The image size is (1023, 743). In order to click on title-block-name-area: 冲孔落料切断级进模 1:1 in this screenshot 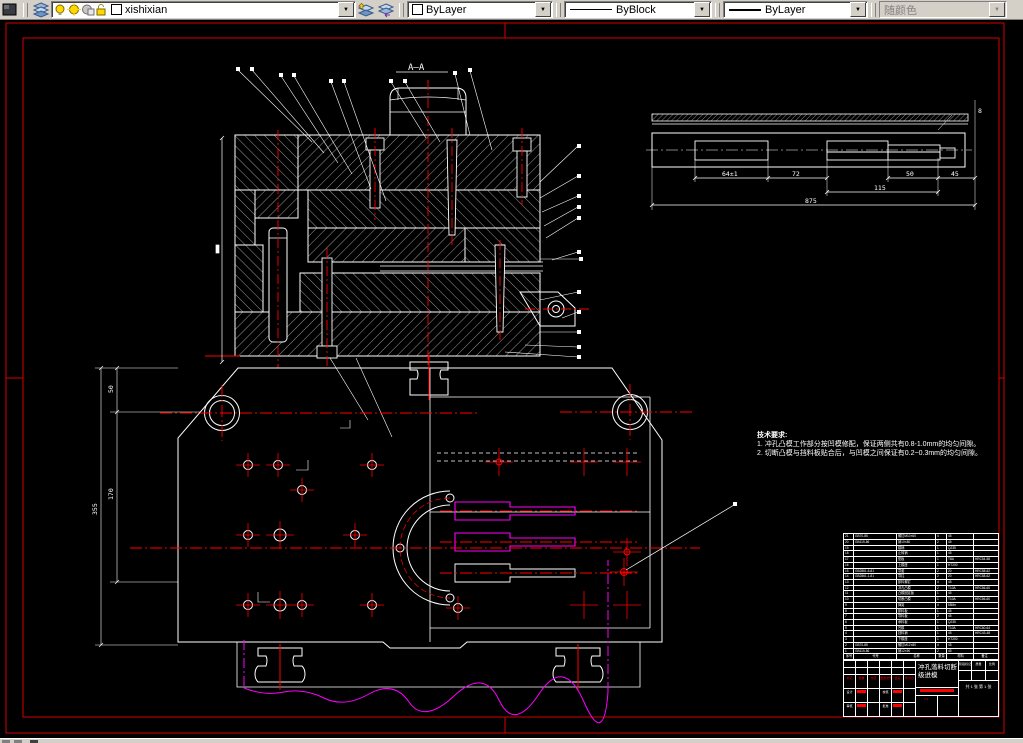, I will do `click(937, 688)`.